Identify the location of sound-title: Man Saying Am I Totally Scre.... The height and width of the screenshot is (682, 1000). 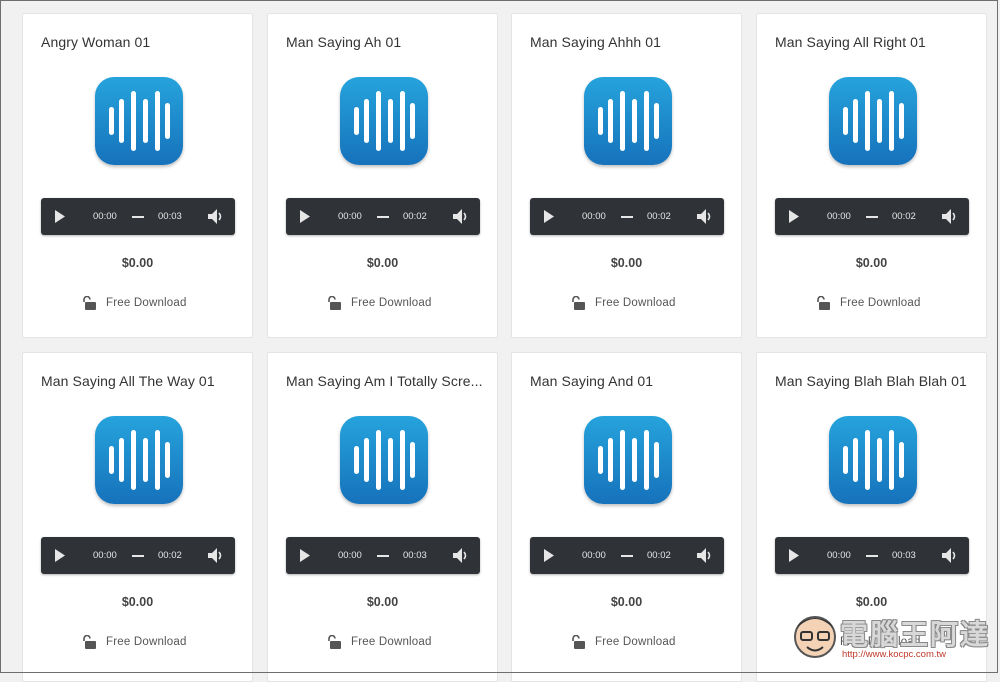
(386, 381).